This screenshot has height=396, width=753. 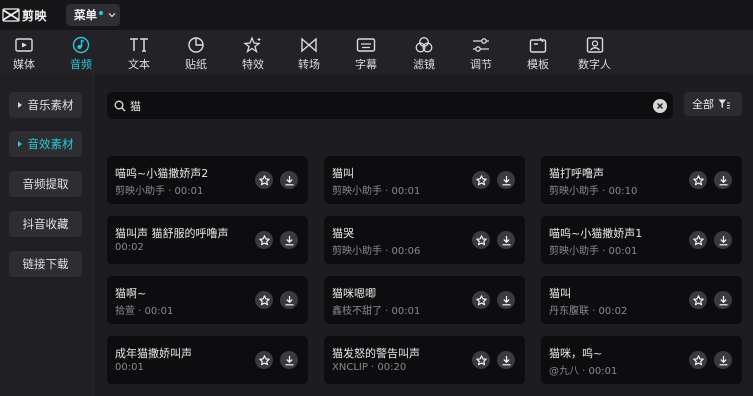 What do you see at coordinates (641, 360) in the screenshot?
I see `sound-effect-card: 猫咪，呜~ @九八 · 00:01` at bounding box center [641, 360].